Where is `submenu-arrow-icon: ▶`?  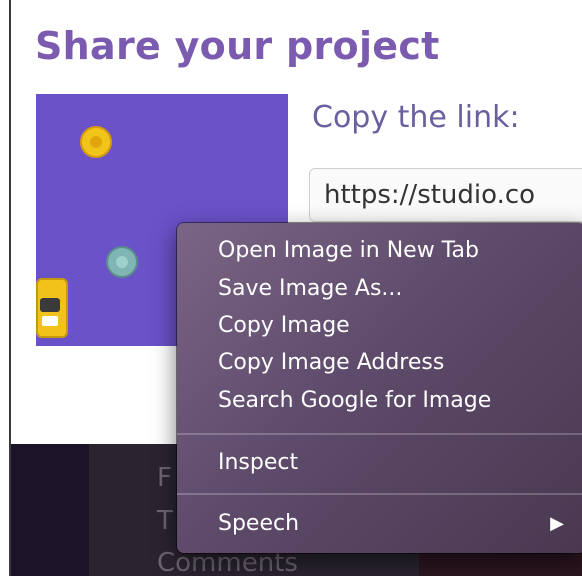
submenu-arrow-icon: ▶ is located at coordinates (557, 523).